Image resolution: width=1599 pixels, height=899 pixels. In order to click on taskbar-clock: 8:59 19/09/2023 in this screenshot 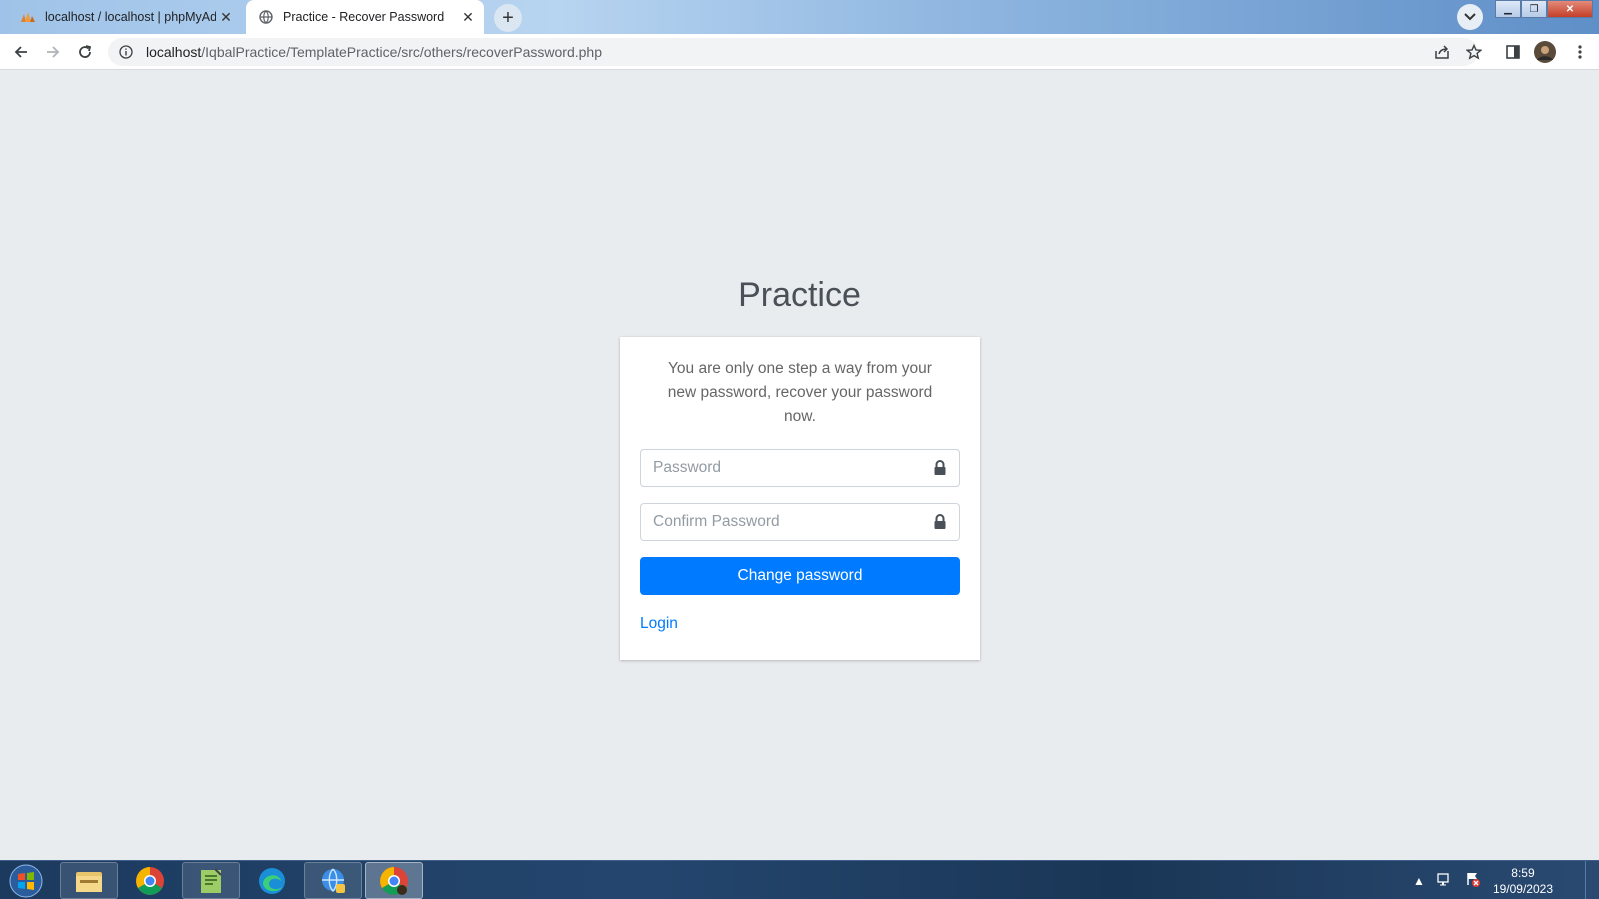, I will do `click(1523, 881)`.